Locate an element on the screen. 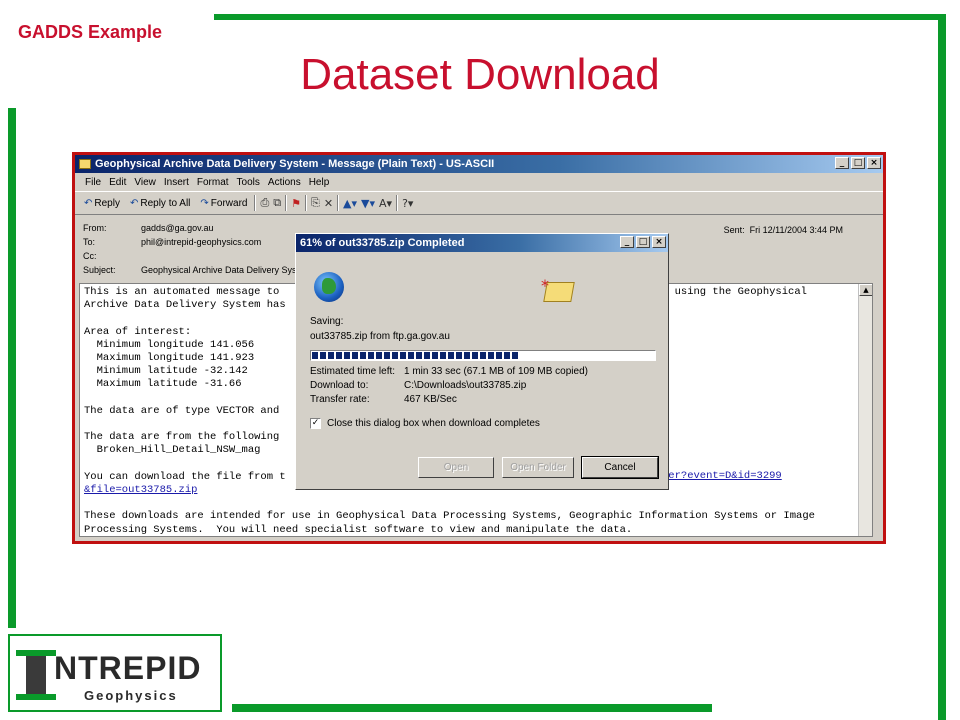  slide-tag: GADDS Example is located at coordinates (90, 32).